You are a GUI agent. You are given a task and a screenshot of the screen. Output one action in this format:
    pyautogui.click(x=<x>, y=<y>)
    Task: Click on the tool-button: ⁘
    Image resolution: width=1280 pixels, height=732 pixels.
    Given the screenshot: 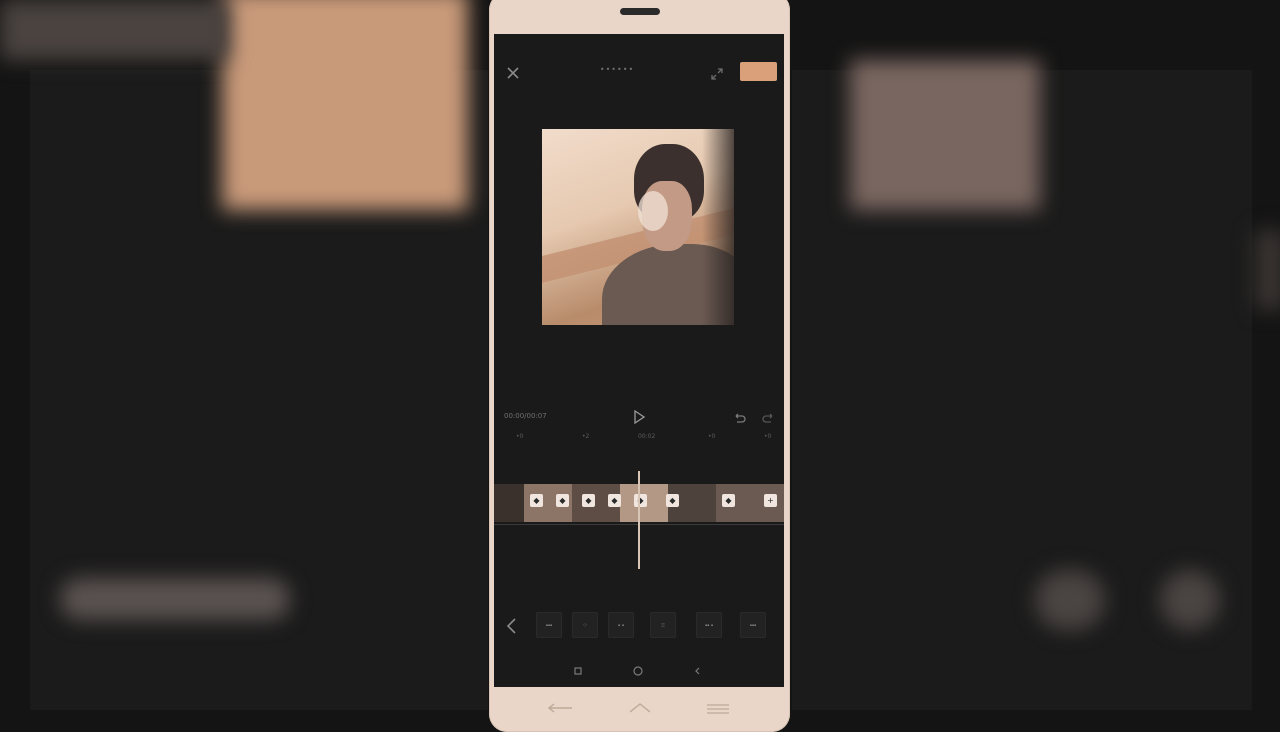 What is the action you would take?
    pyautogui.click(x=585, y=625)
    